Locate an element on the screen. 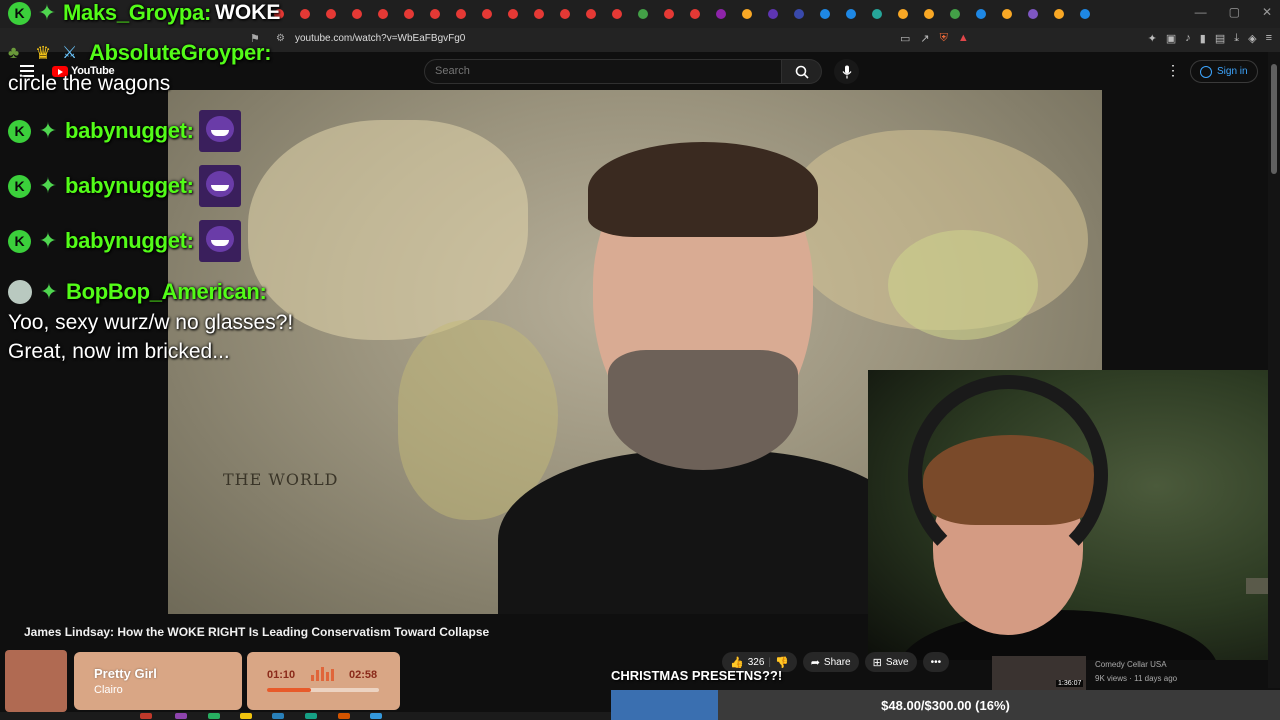 The height and width of the screenshot is (720, 1280). sign-in-button: Sign in is located at coordinates (1224, 71).